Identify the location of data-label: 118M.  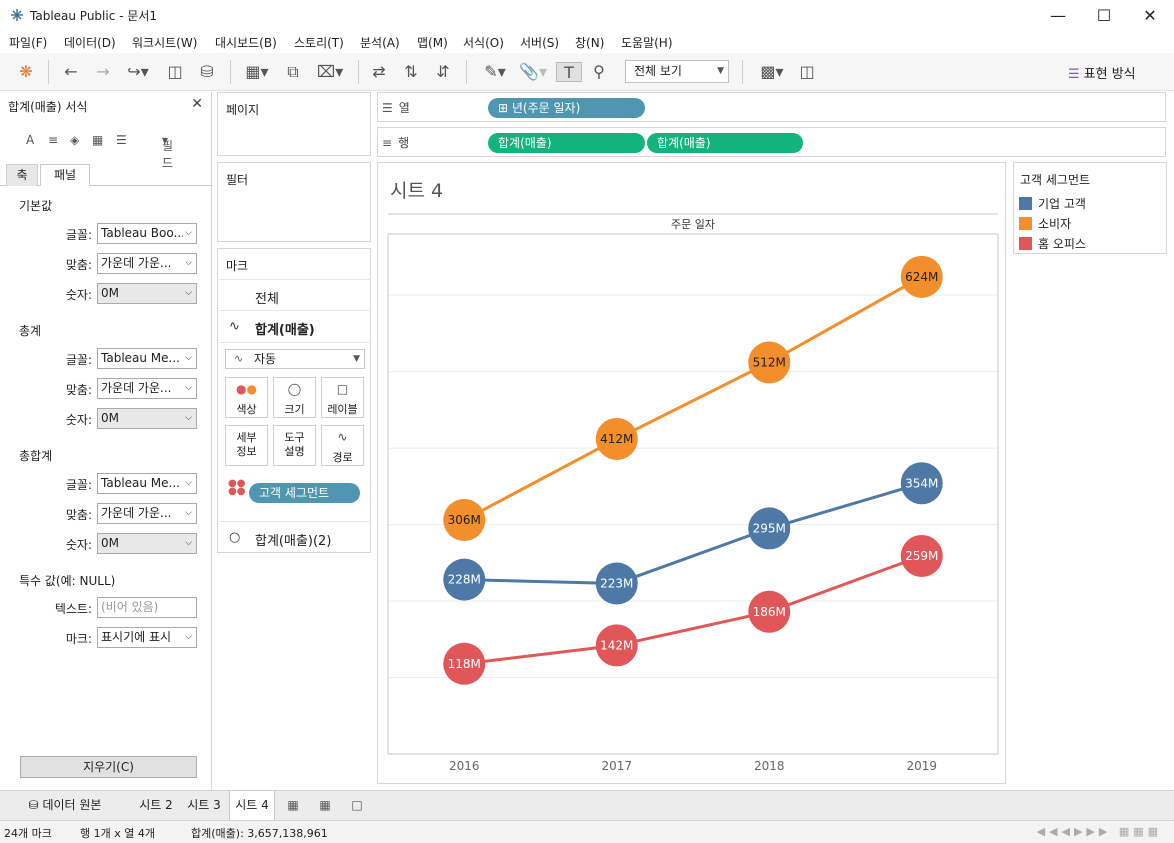
(464, 664).